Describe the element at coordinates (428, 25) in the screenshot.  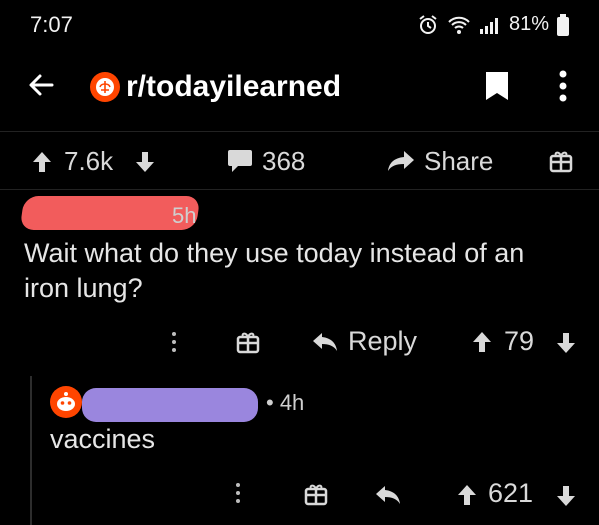
I see `alarm-icon` at that location.